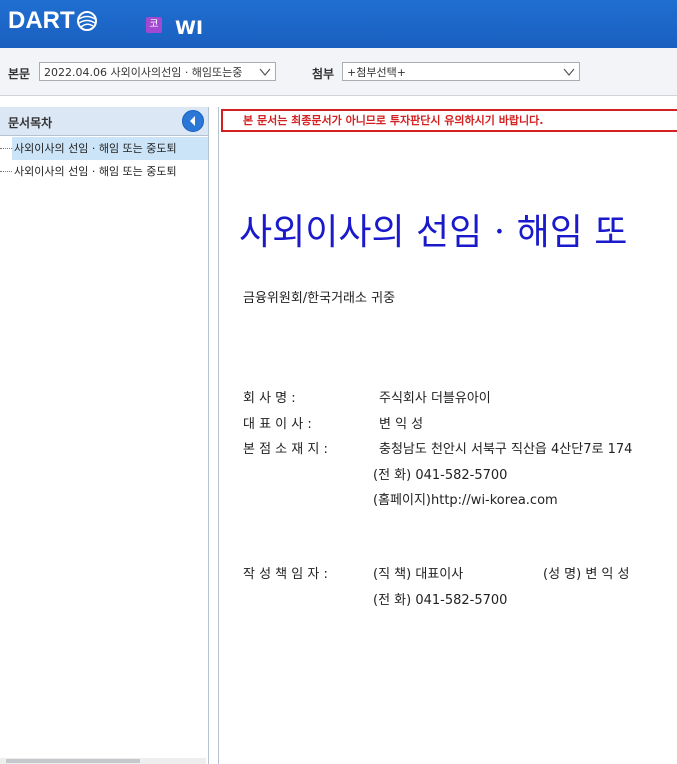 The image size is (677, 764). Describe the element at coordinates (376, 72) in the screenshot. I see `attach-select-value: +첨부선택+` at that location.